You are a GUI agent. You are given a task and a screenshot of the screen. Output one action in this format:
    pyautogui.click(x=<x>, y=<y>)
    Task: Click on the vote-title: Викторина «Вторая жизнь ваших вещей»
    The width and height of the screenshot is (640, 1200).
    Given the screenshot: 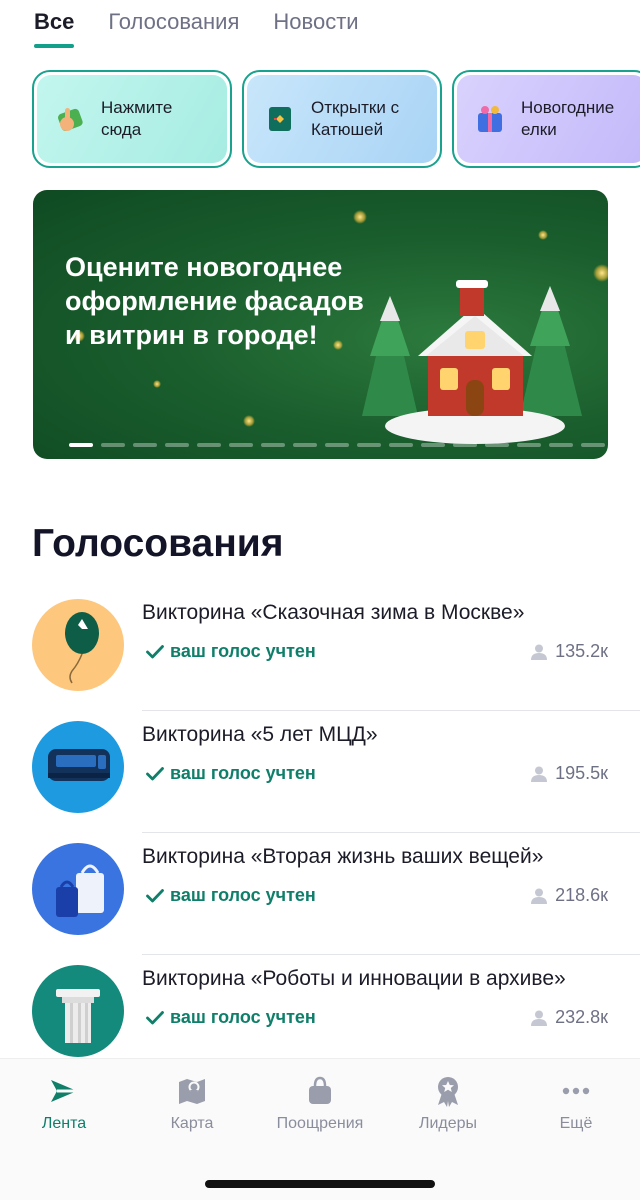 What is the action you would take?
    pyautogui.click(x=343, y=856)
    